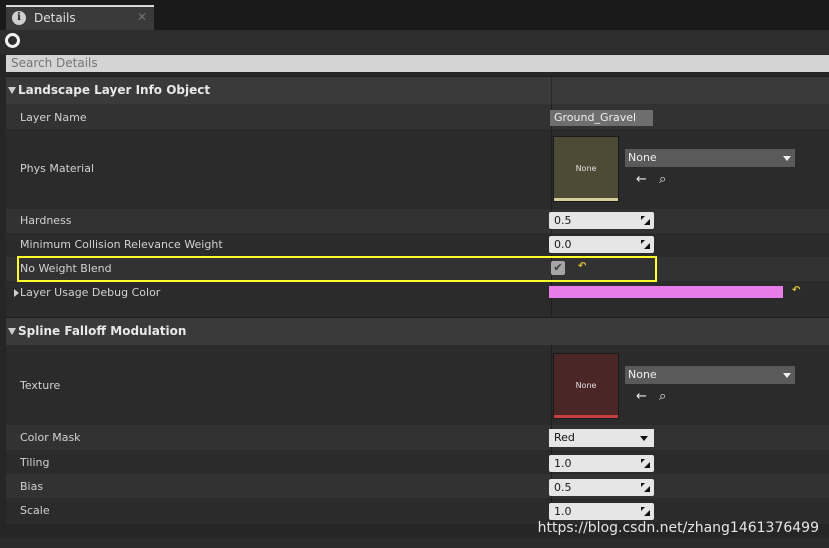 The image size is (829, 548). What do you see at coordinates (601, 118) in the screenshot?
I see `layer-name-field: Ground_Gravel` at bounding box center [601, 118].